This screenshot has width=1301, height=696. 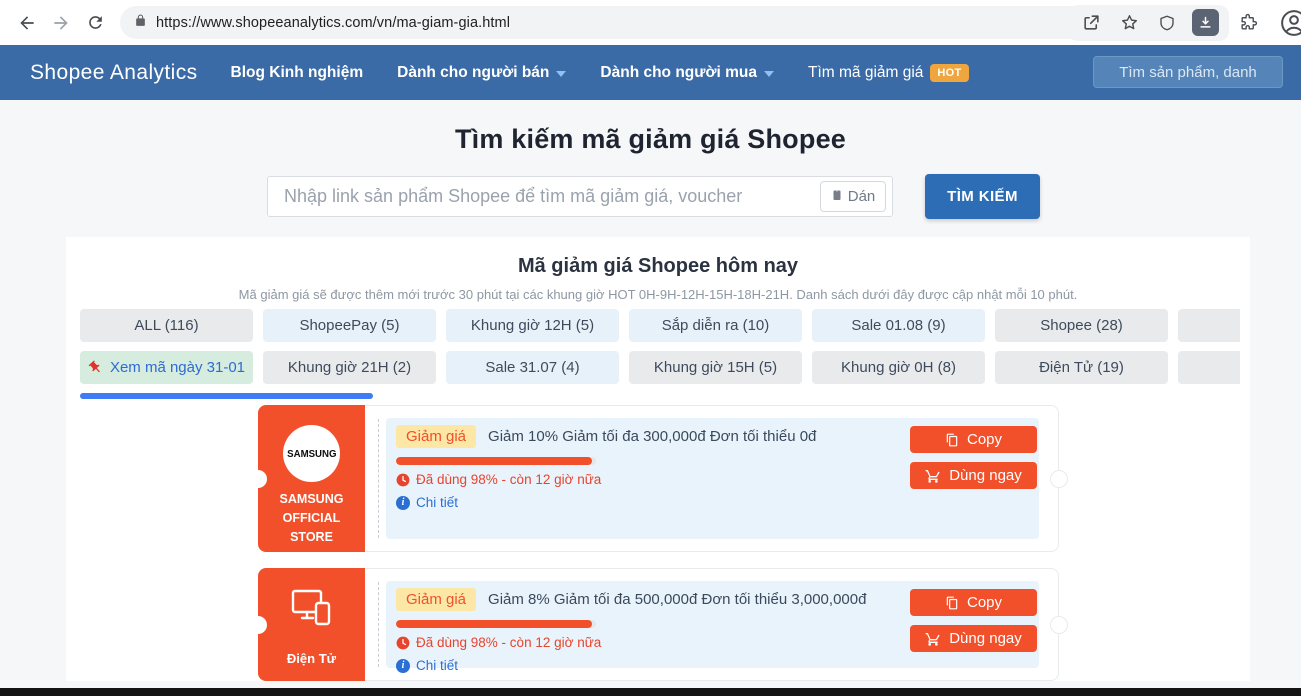 What do you see at coordinates (1209, 367) in the screenshot?
I see `filter-clipped: M` at bounding box center [1209, 367].